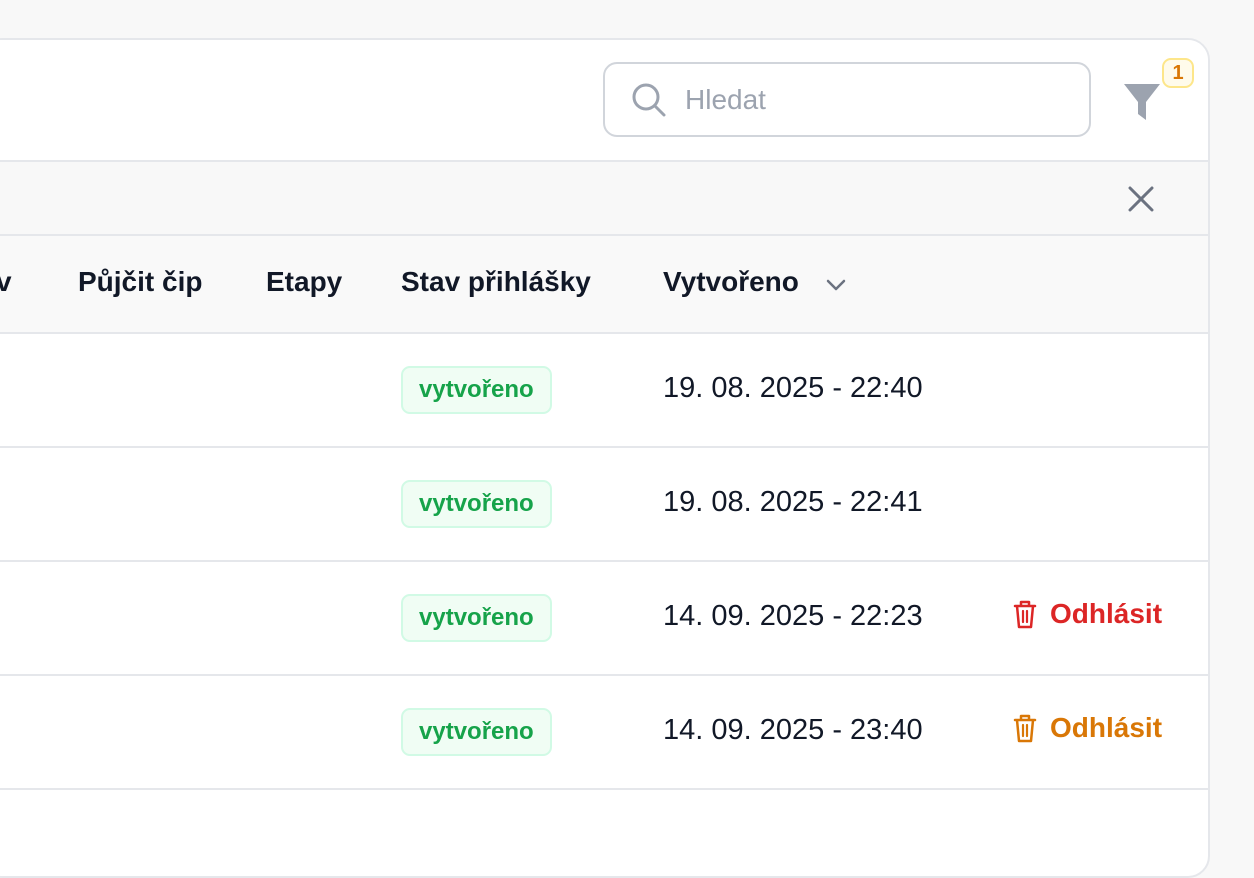 The image size is (1254, 878). I want to click on table-row: vytvořeno 14. 09. 2025 - 22:23 Odhlásit, so click(604, 619).